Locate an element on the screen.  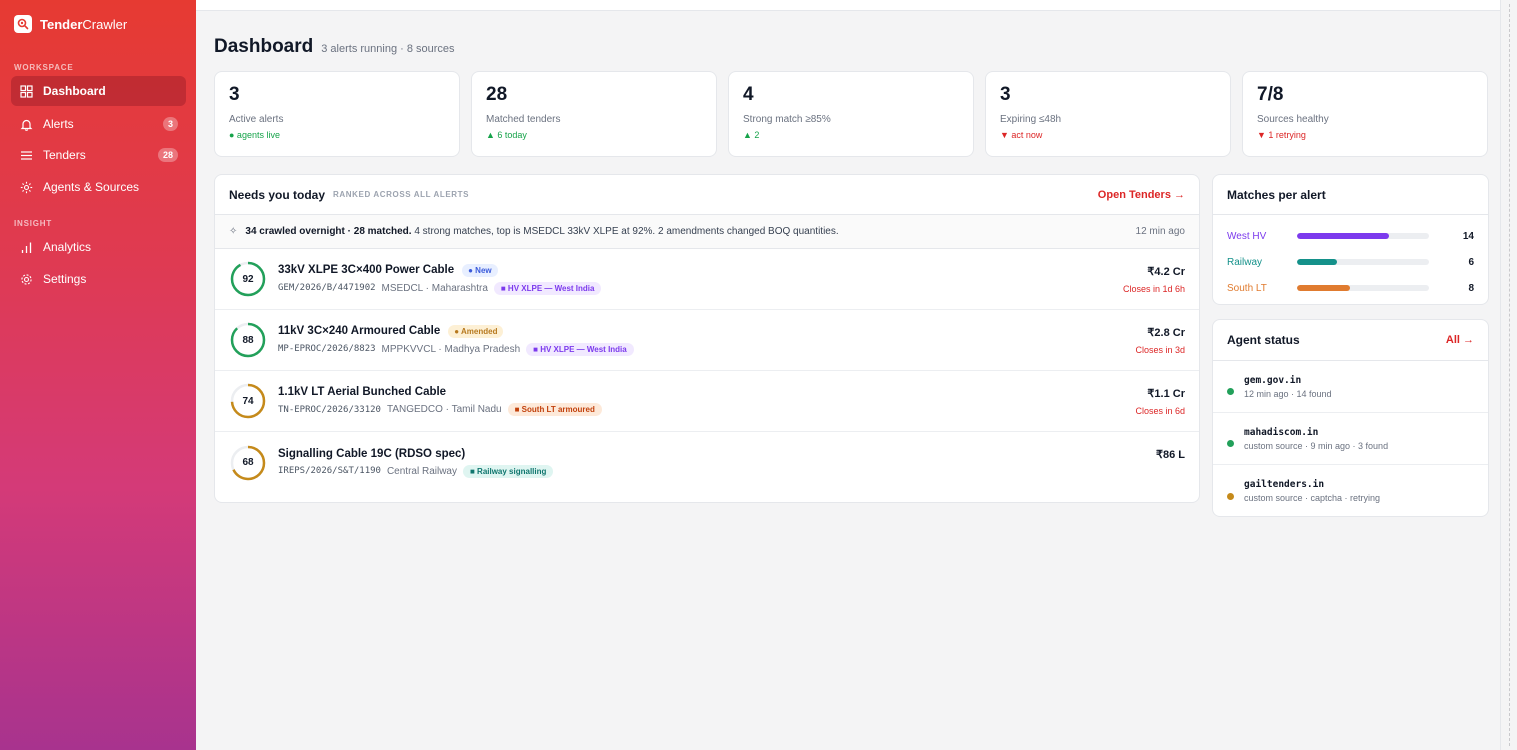
stat-card-expiring: 3 Expiring ≤48h ▼ act now is located at coordinates (1108, 114).